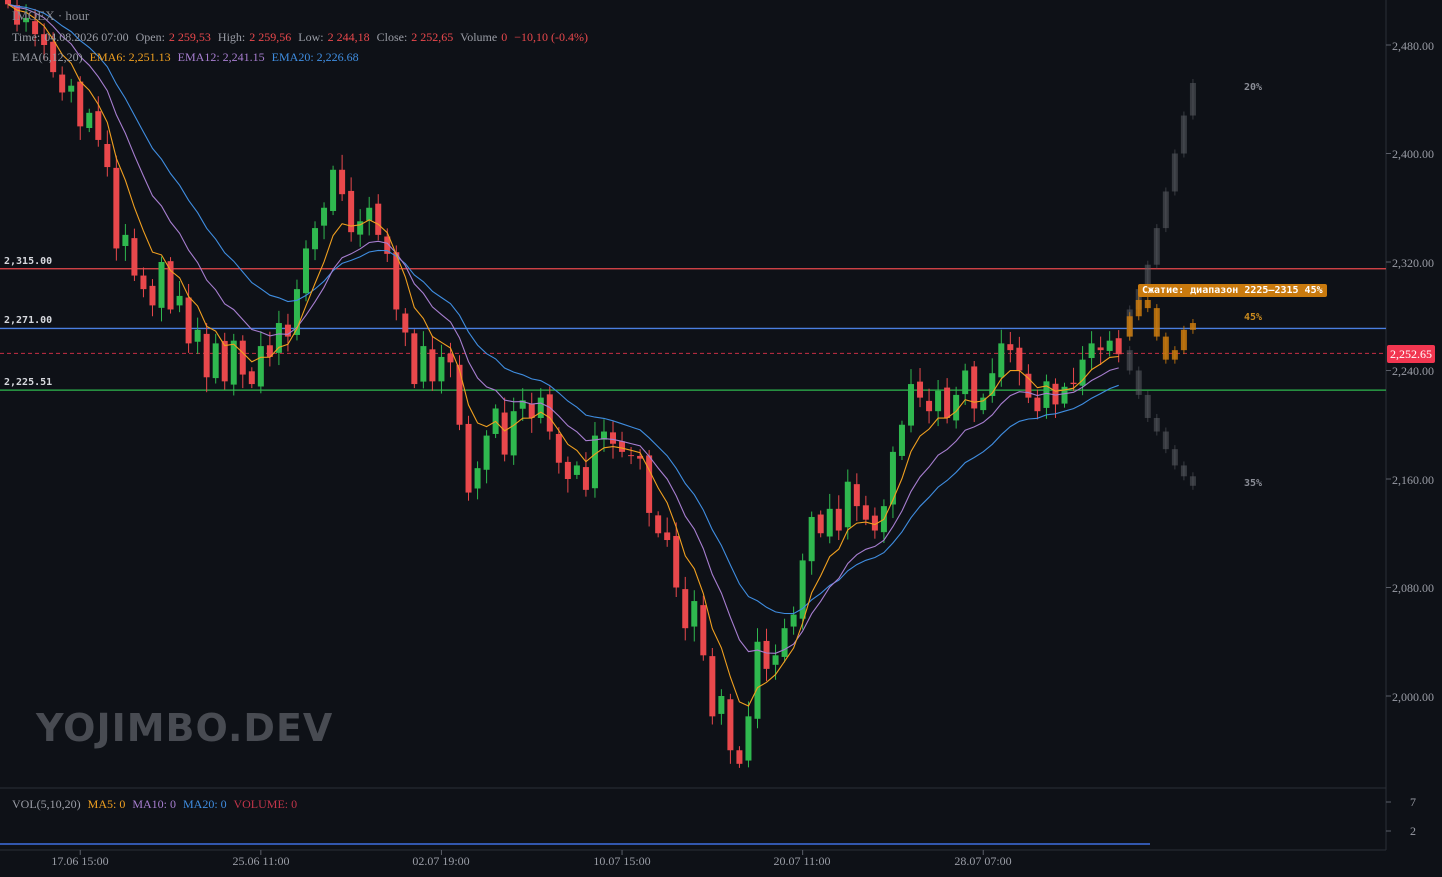 The height and width of the screenshot is (877, 1442). I want to click on open-value: 2 259,53, so click(189, 37).